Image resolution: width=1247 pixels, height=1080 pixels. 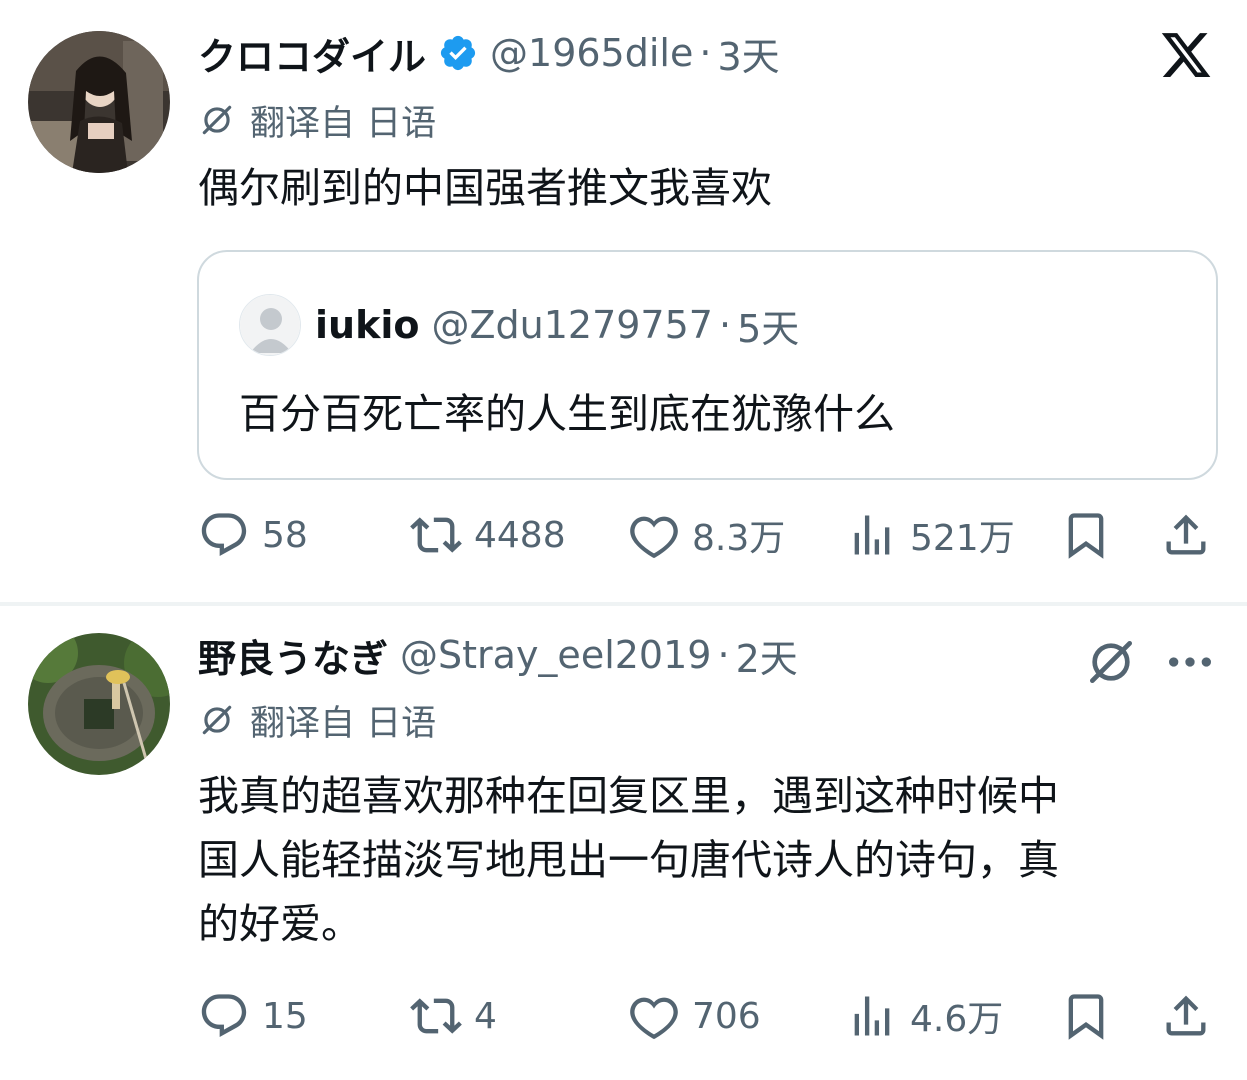 I want to click on like-count: 706, so click(x=726, y=1016).